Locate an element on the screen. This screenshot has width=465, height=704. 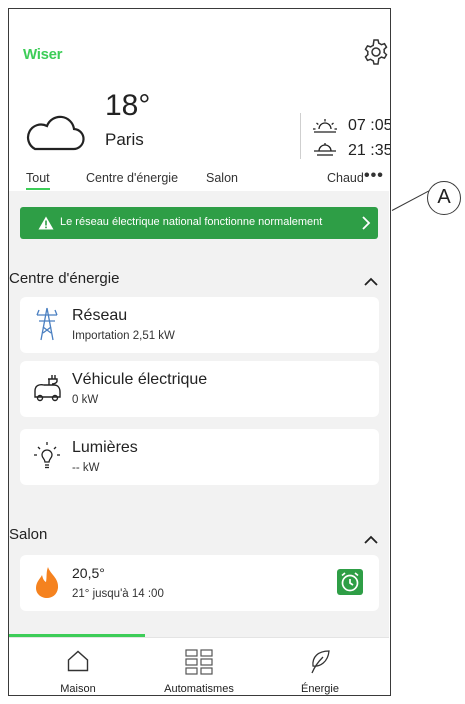
card-lumieres: Lumières -- kW is located at coordinates (199, 457).